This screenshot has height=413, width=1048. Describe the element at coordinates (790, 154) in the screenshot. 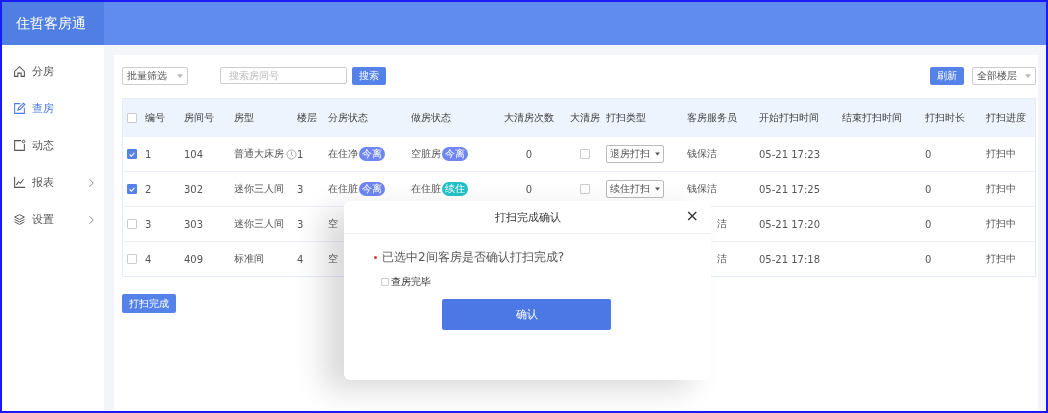

I see `table-cell: 05-21 17:23` at that location.